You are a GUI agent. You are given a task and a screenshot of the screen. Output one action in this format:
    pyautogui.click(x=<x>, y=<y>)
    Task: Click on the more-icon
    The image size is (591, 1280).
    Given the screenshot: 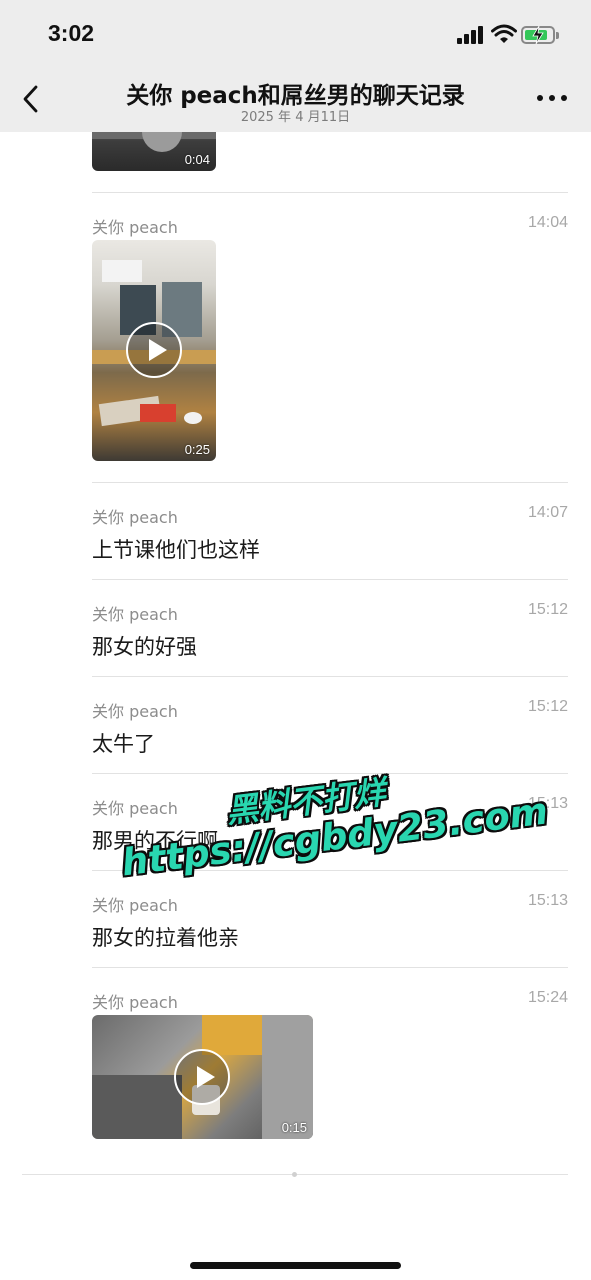 What is the action you would take?
    pyautogui.click(x=552, y=98)
    